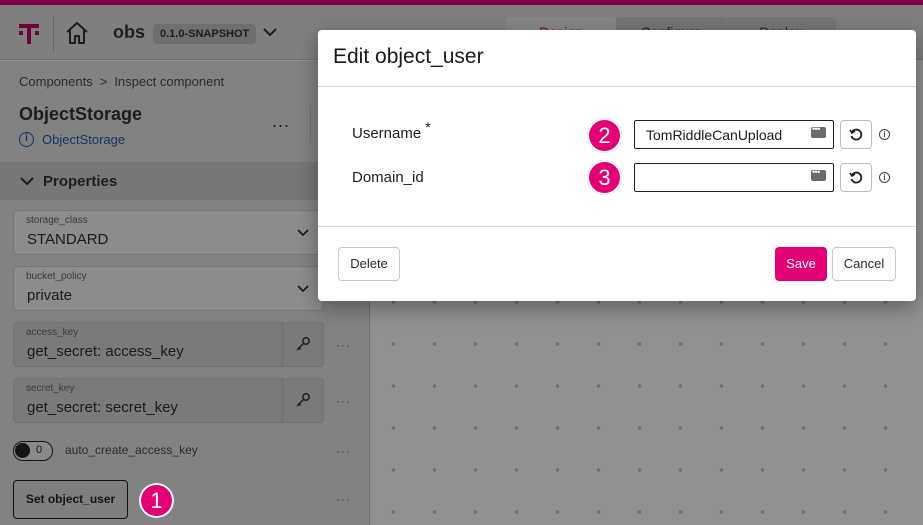  Describe the element at coordinates (168, 288) in the screenshot. I see `bucket-policy-select: bucket_policy private` at that location.